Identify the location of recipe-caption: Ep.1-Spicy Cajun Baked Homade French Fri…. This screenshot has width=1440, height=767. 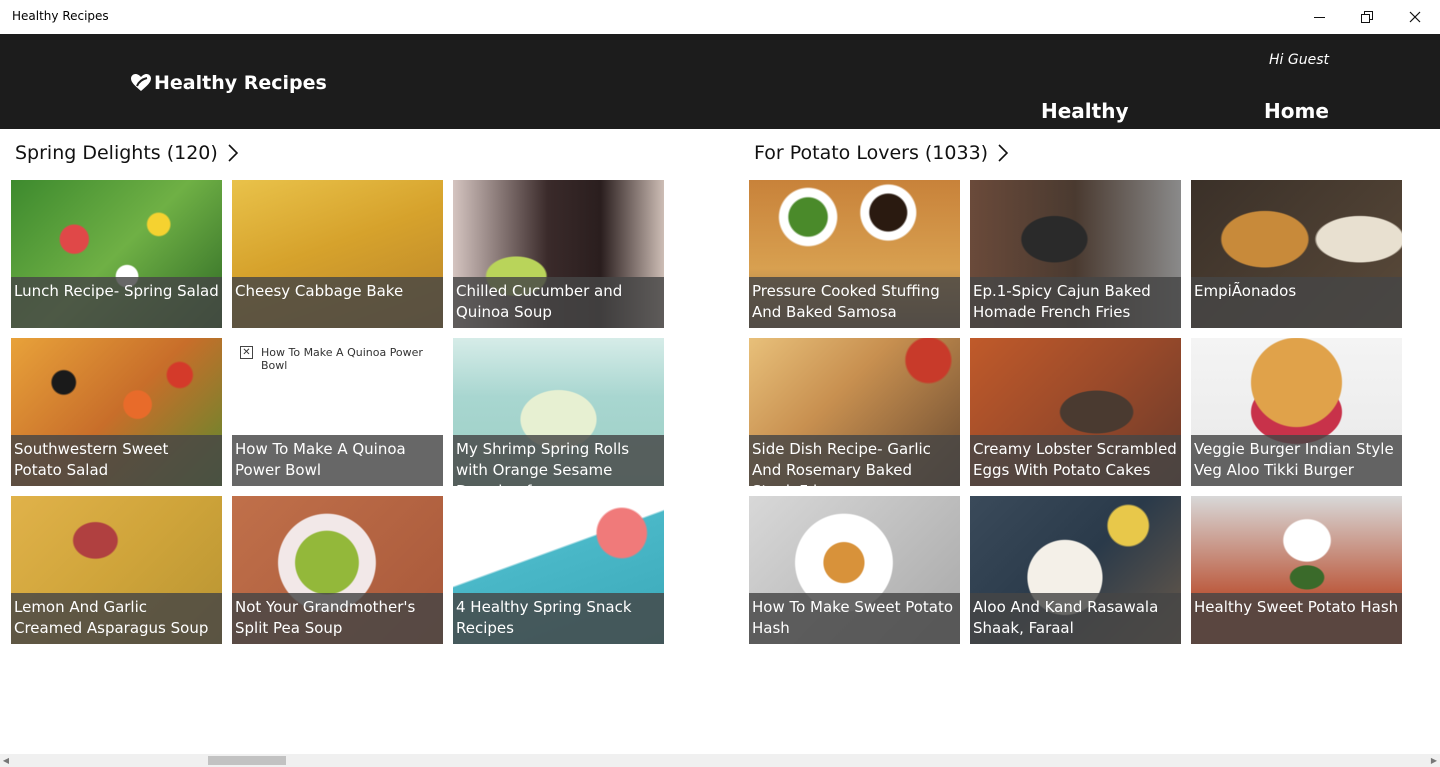
(1075, 302).